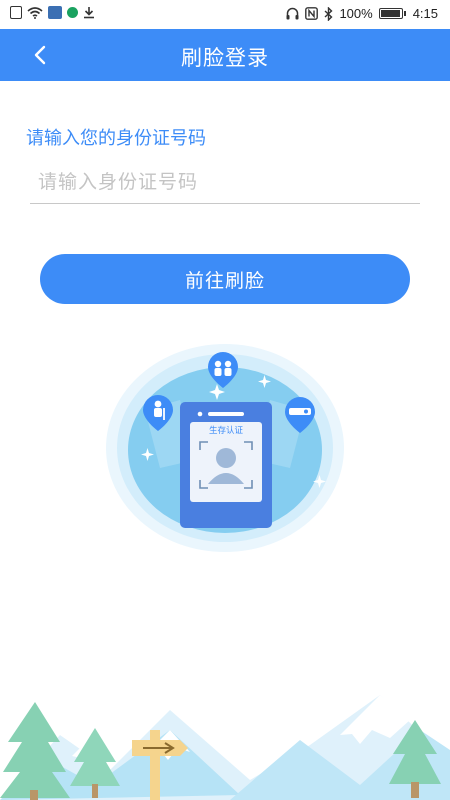 The image size is (450, 800). I want to click on clock: 4:15, so click(425, 13).